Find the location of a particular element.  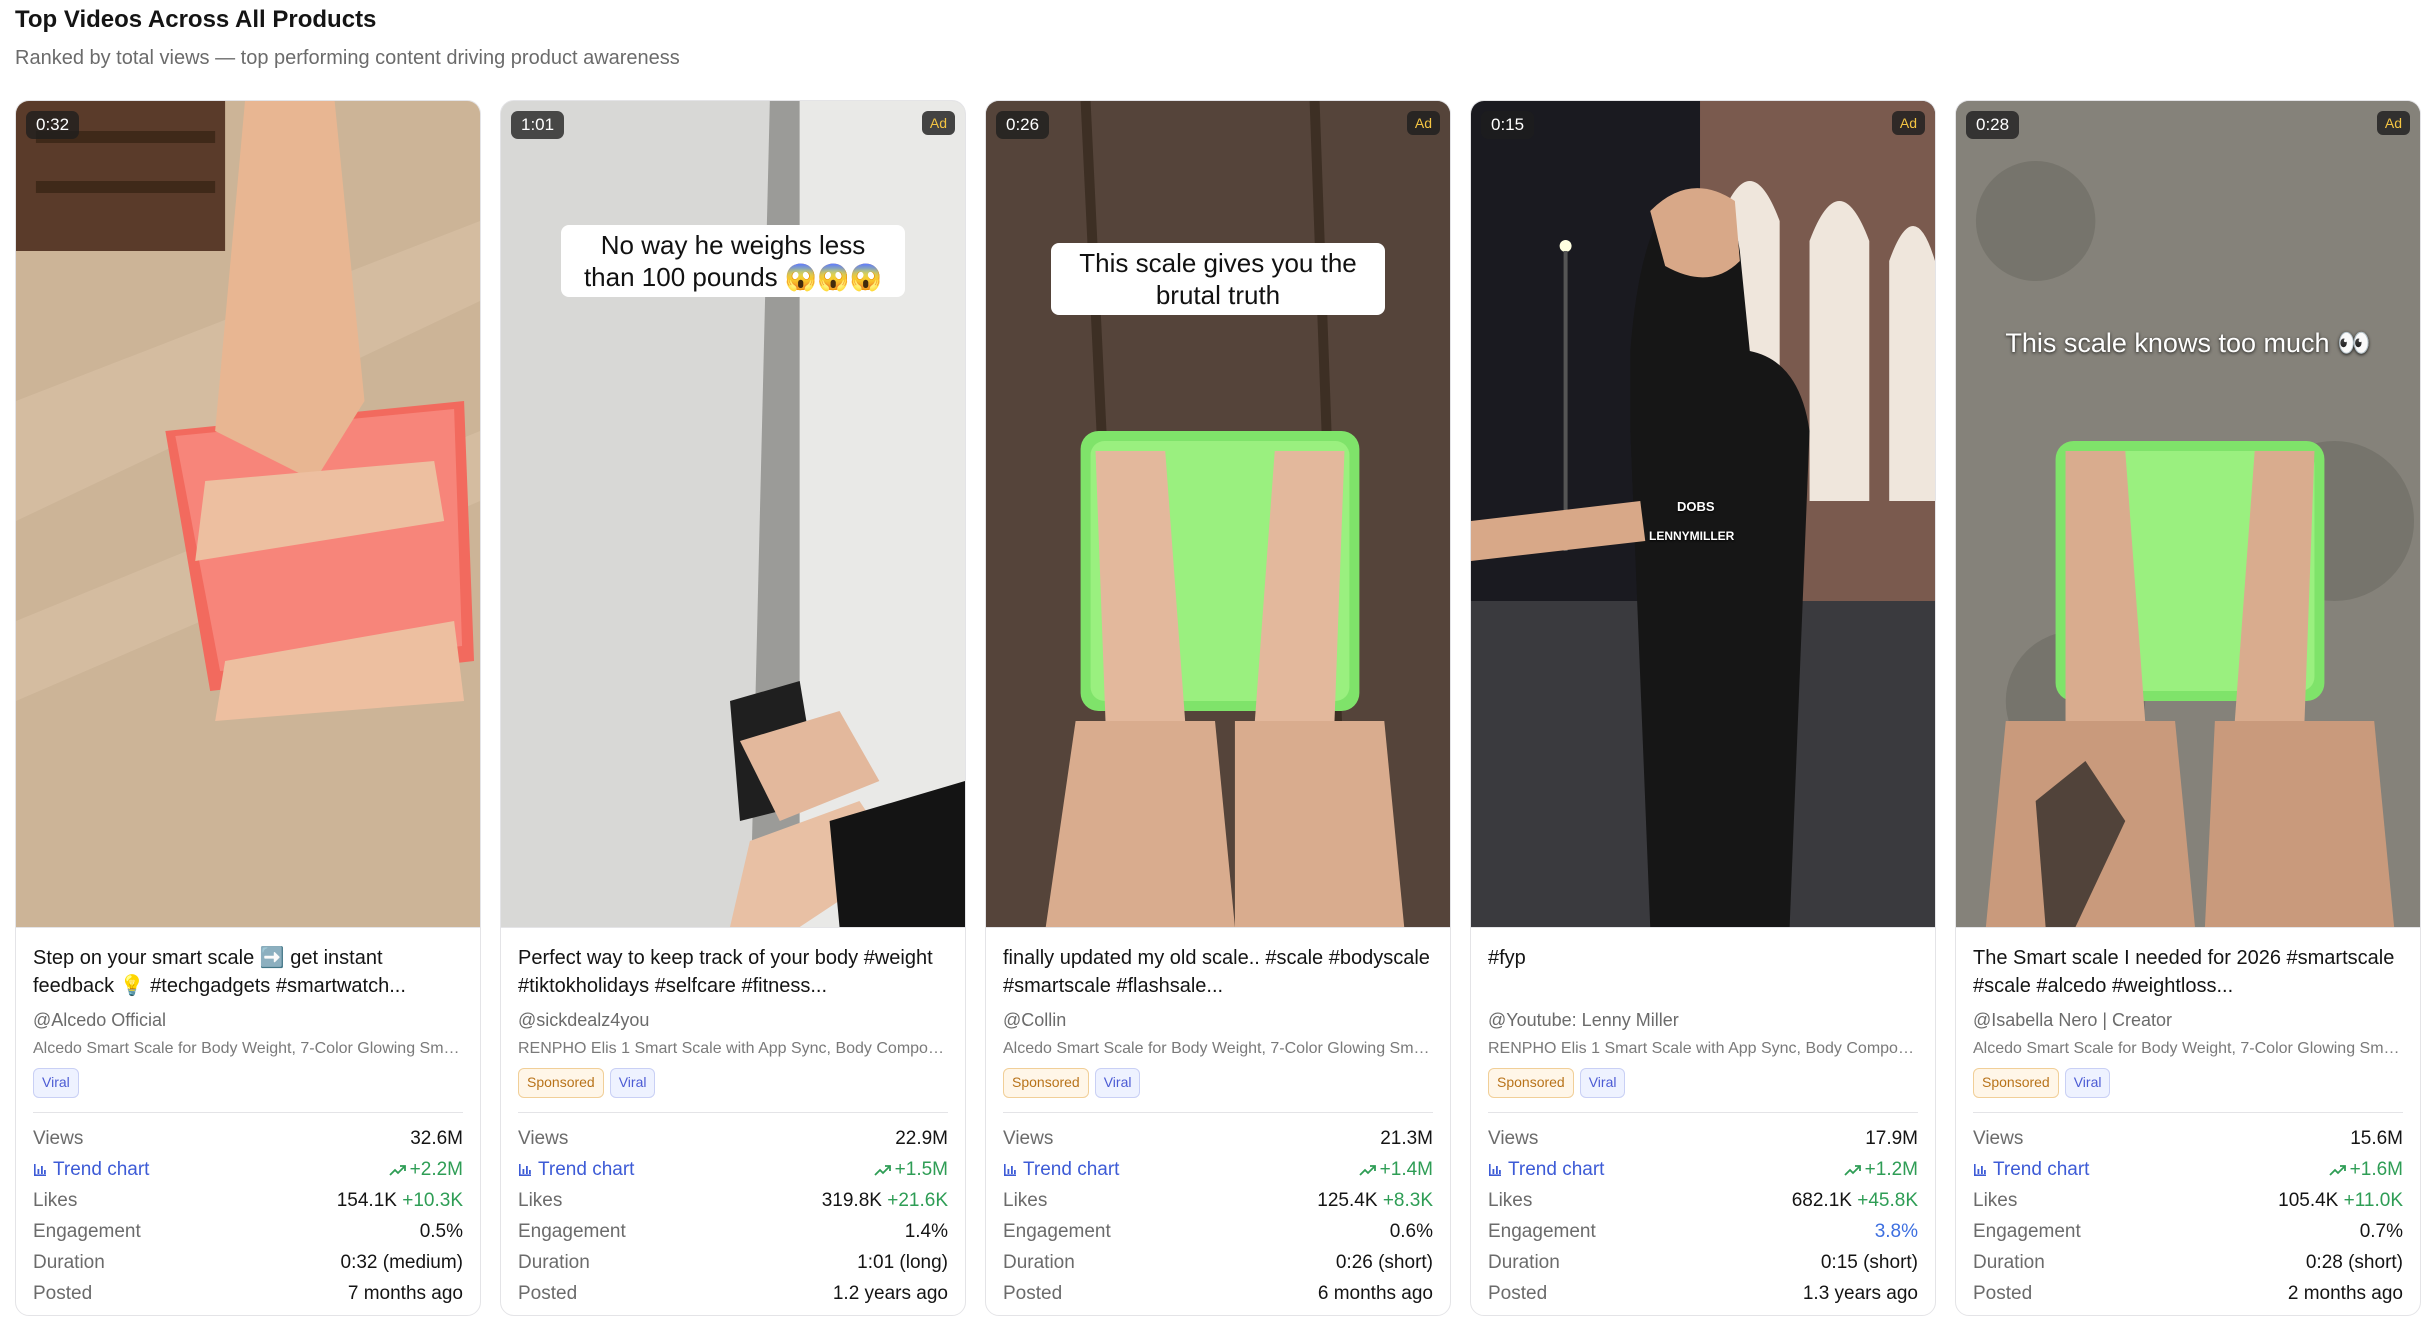

views-value: 17.9M is located at coordinates (1891, 1138).